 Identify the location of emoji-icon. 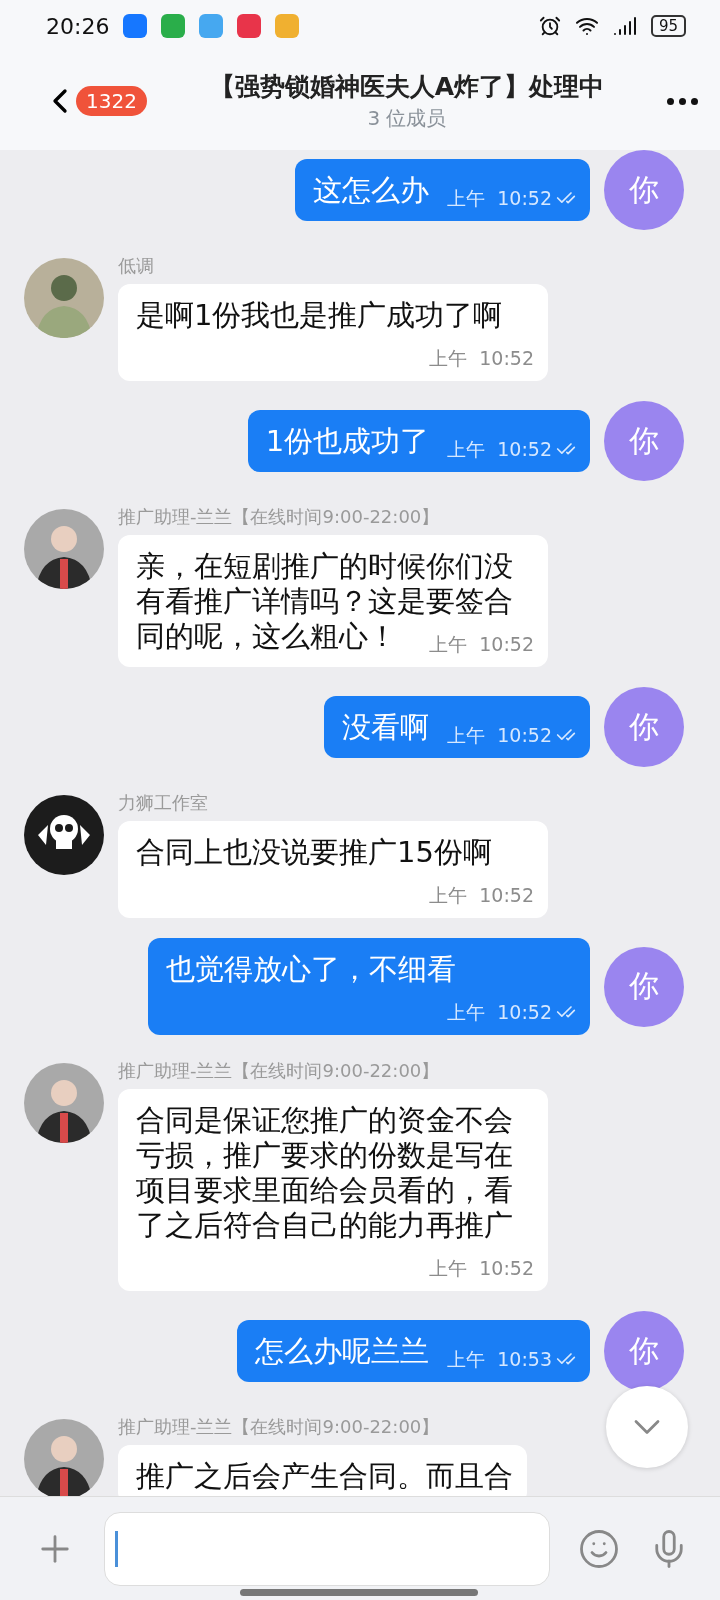
(599, 1548).